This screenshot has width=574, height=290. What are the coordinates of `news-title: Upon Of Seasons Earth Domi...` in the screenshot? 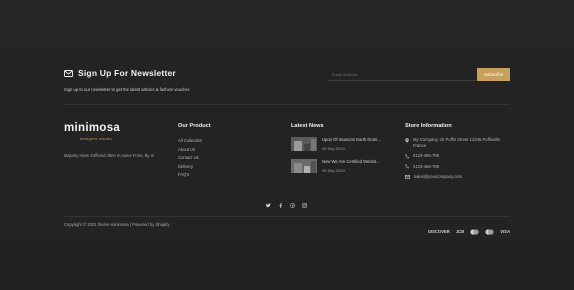 It's located at (351, 139).